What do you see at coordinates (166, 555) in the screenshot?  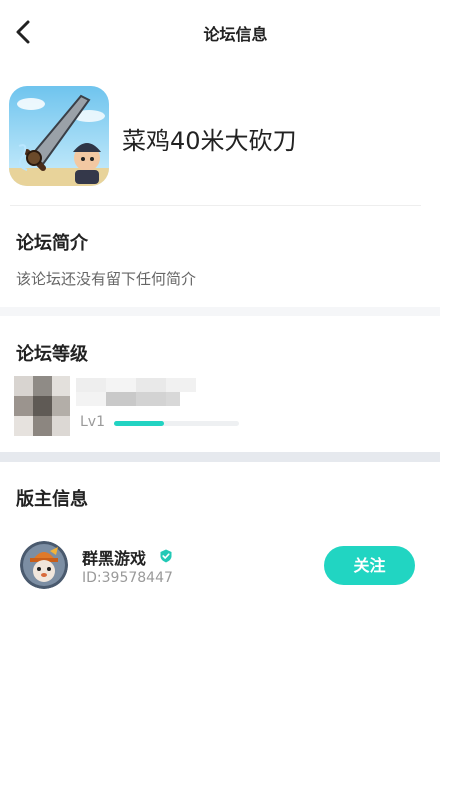 I see `verified-badge-icon` at bounding box center [166, 555].